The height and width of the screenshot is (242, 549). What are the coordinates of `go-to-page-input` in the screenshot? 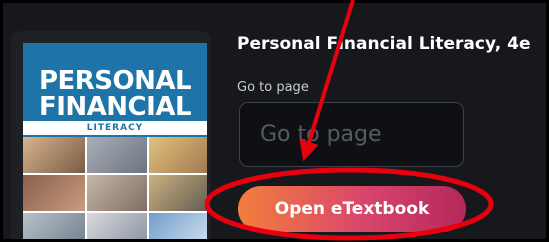 It's located at (351, 134).